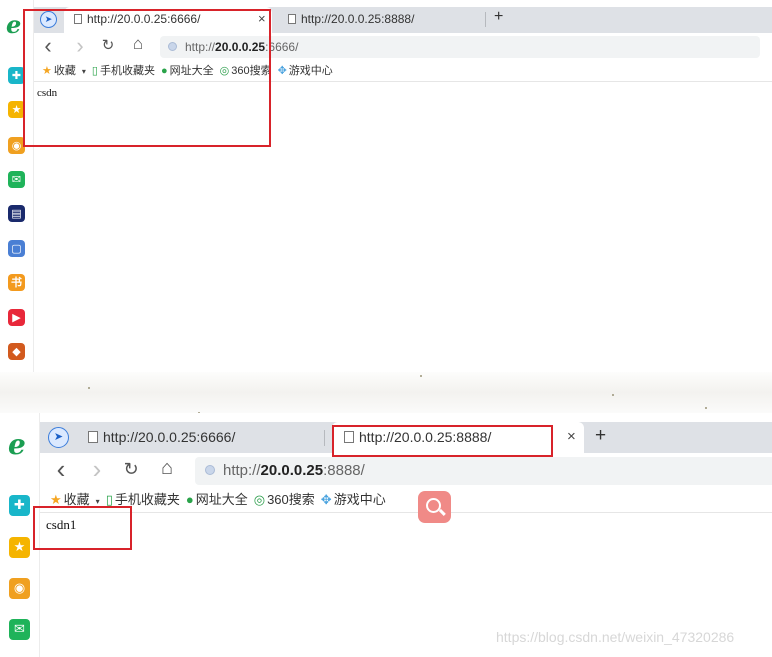 The width and height of the screenshot is (772, 657). I want to click on bookmark-label: 360搜索, so click(291, 499).